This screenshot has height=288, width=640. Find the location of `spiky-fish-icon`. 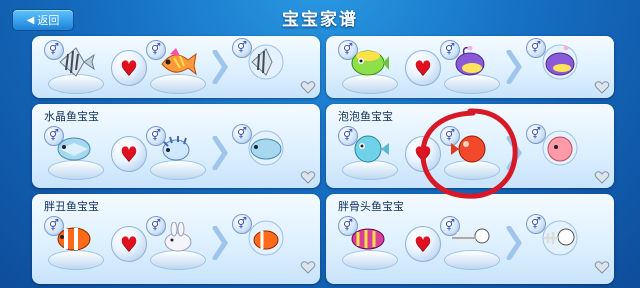

spiky-fish-icon is located at coordinates (176, 148).